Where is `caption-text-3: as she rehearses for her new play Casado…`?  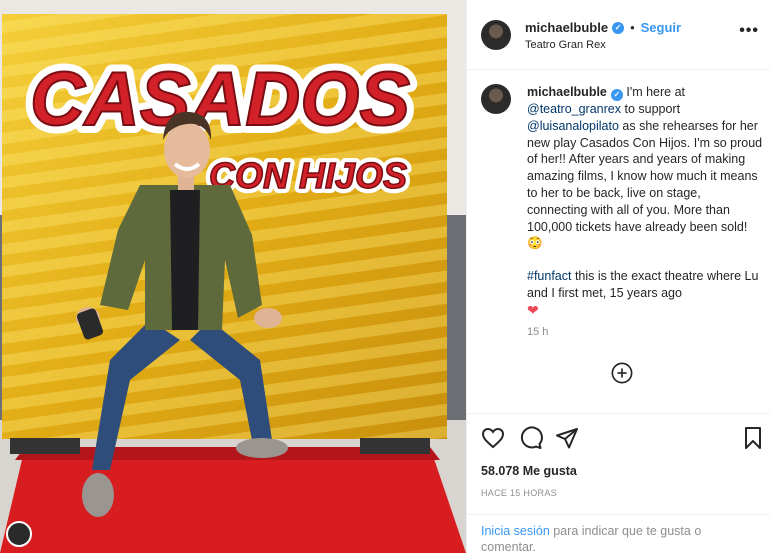 caption-text-3: as she rehearses for her new play Casado… is located at coordinates (645, 184).